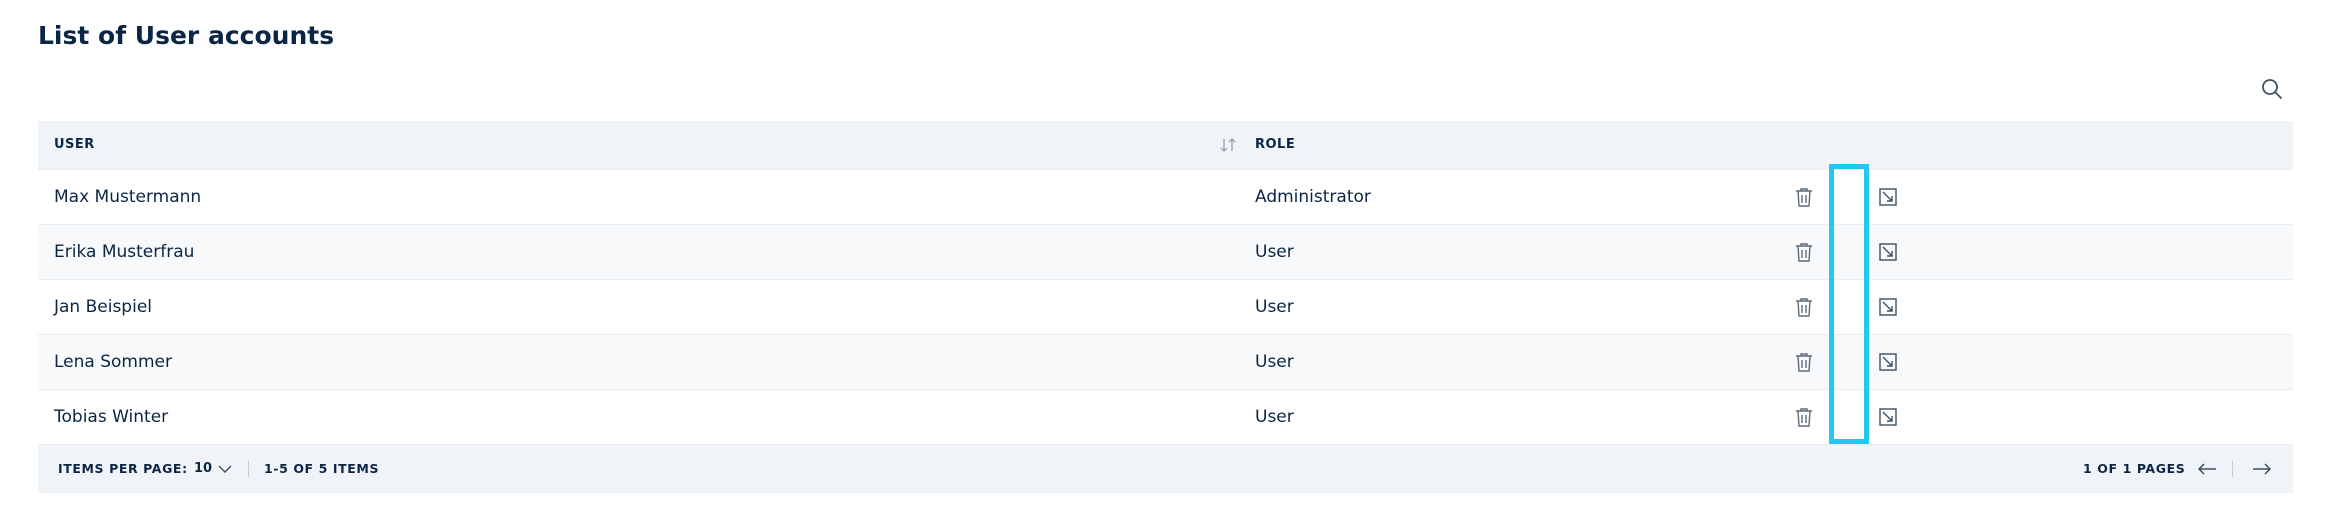  I want to click on search-icon, so click(2272, 89).